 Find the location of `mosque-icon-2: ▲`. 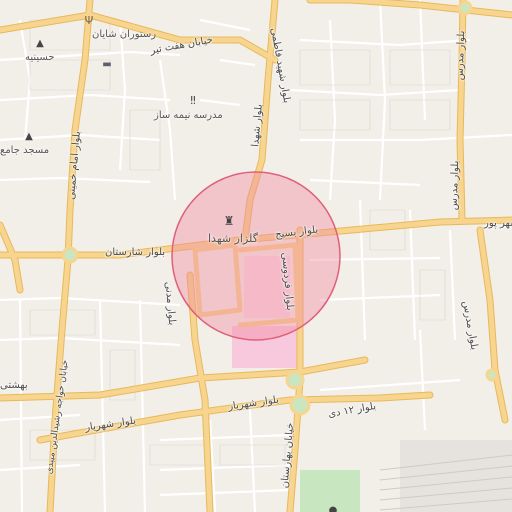

mosque-icon-2: ▲ is located at coordinates (29, 136).